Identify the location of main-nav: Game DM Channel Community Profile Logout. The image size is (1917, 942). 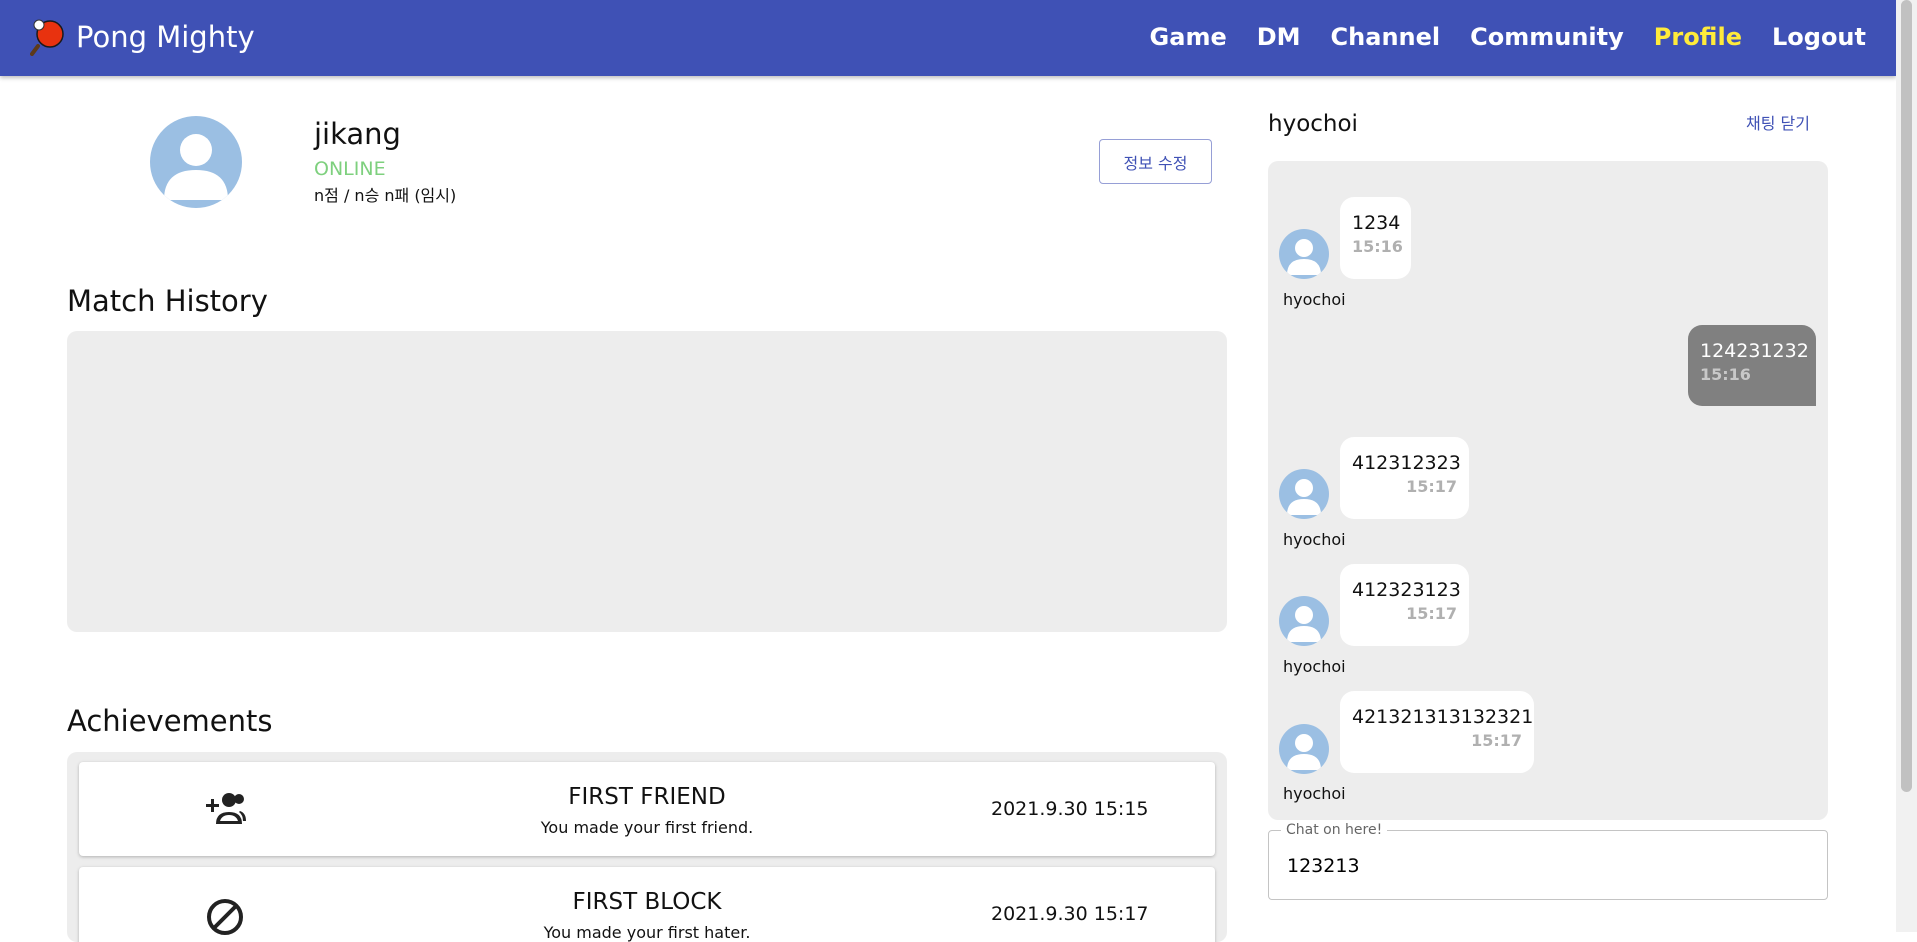
(1508, 37).